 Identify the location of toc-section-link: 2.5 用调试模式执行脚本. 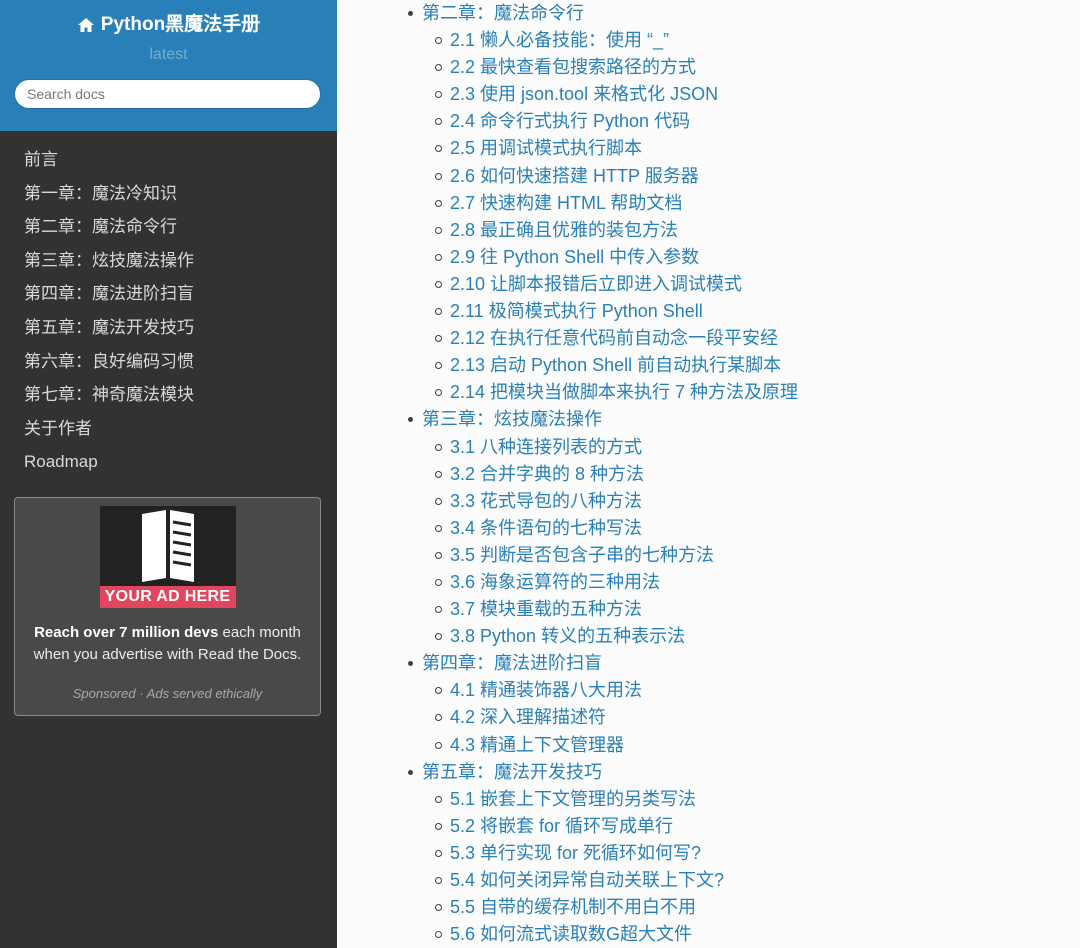
(603, 148).